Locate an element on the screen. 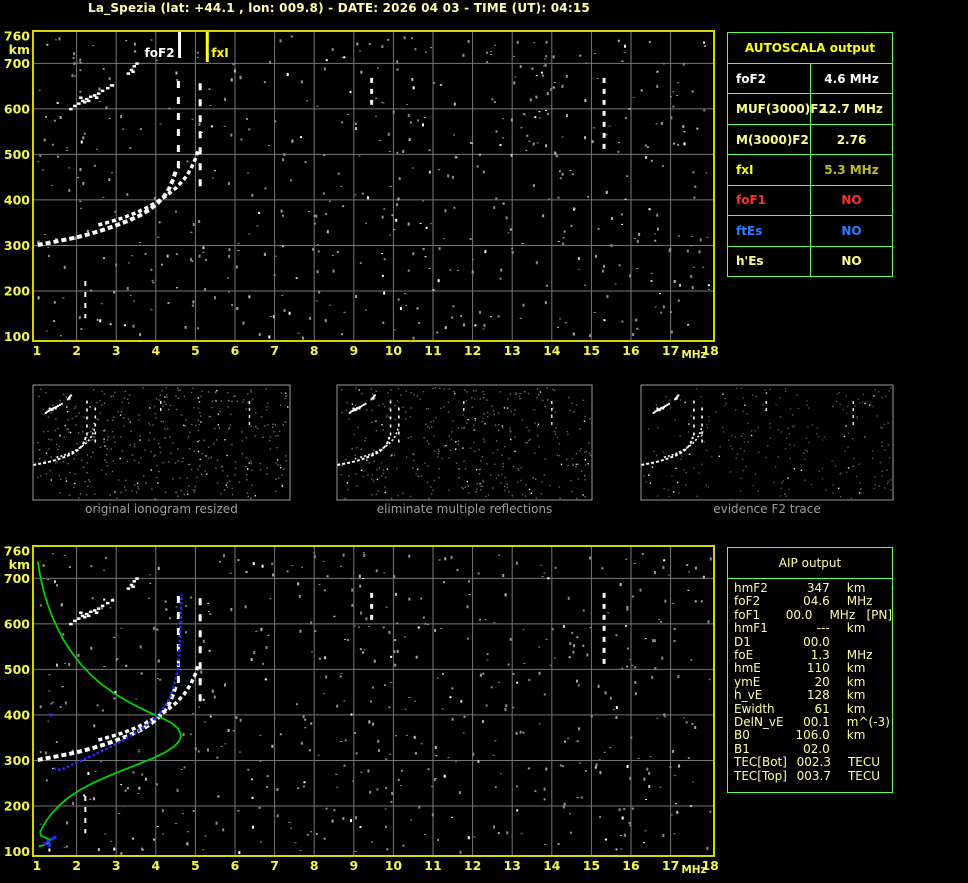 The width and height of the screenshot is (968, 883). param-label: ftEs is located at coordinates (769, 231).